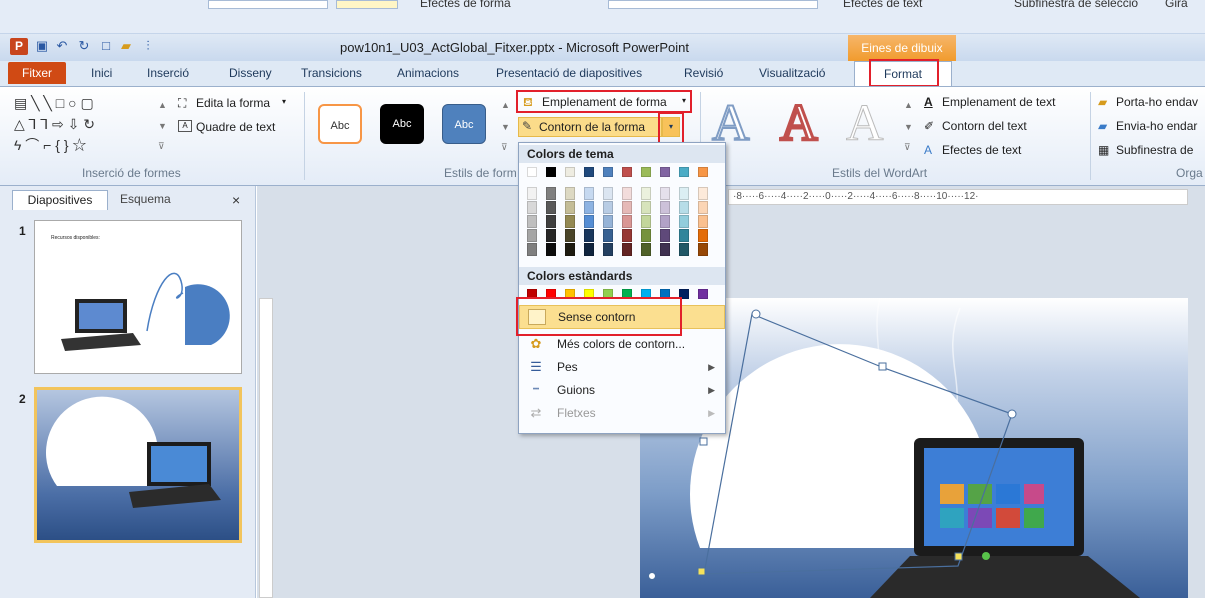 Image resolution: width=1205 pixels, height=598 pixels. Describe the element at coordinates (138, 297) in the screenshot. I see `slide-thumbnail-1: Recursos disponibles:` at that location.